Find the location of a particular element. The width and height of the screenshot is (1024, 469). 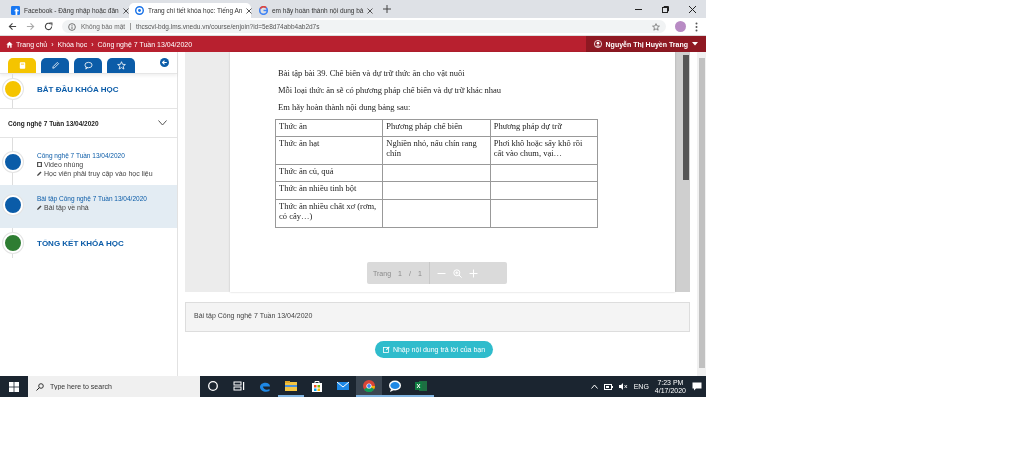

table-cell: Thức ăn nhiều tinh bột is located at coordinates (329, 190).